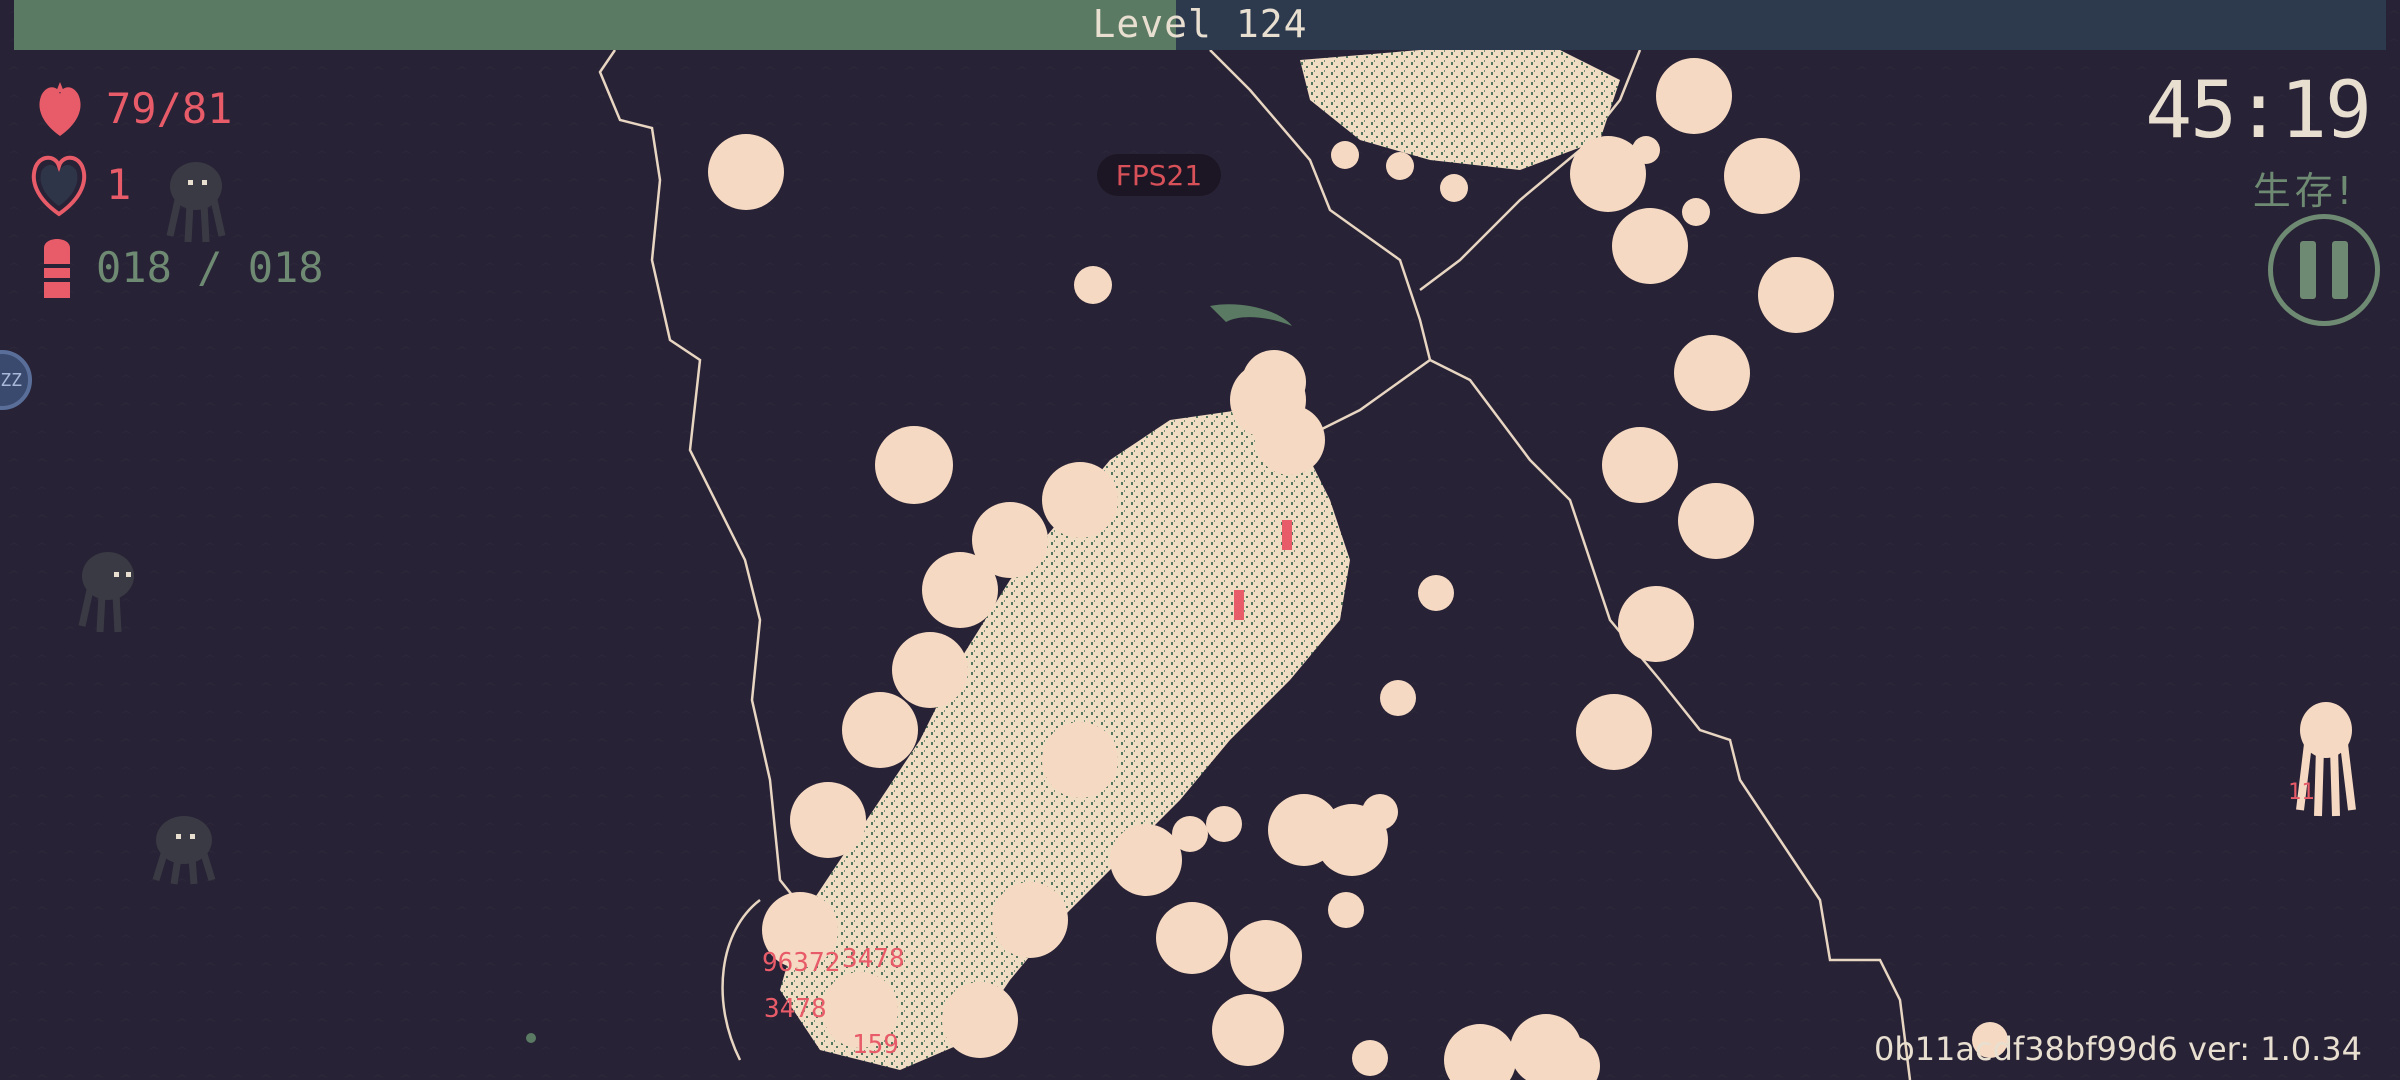  Describe the element at coordinates (2304, 191) in the screenshot. I see `survive-label: 生存!` at that location.